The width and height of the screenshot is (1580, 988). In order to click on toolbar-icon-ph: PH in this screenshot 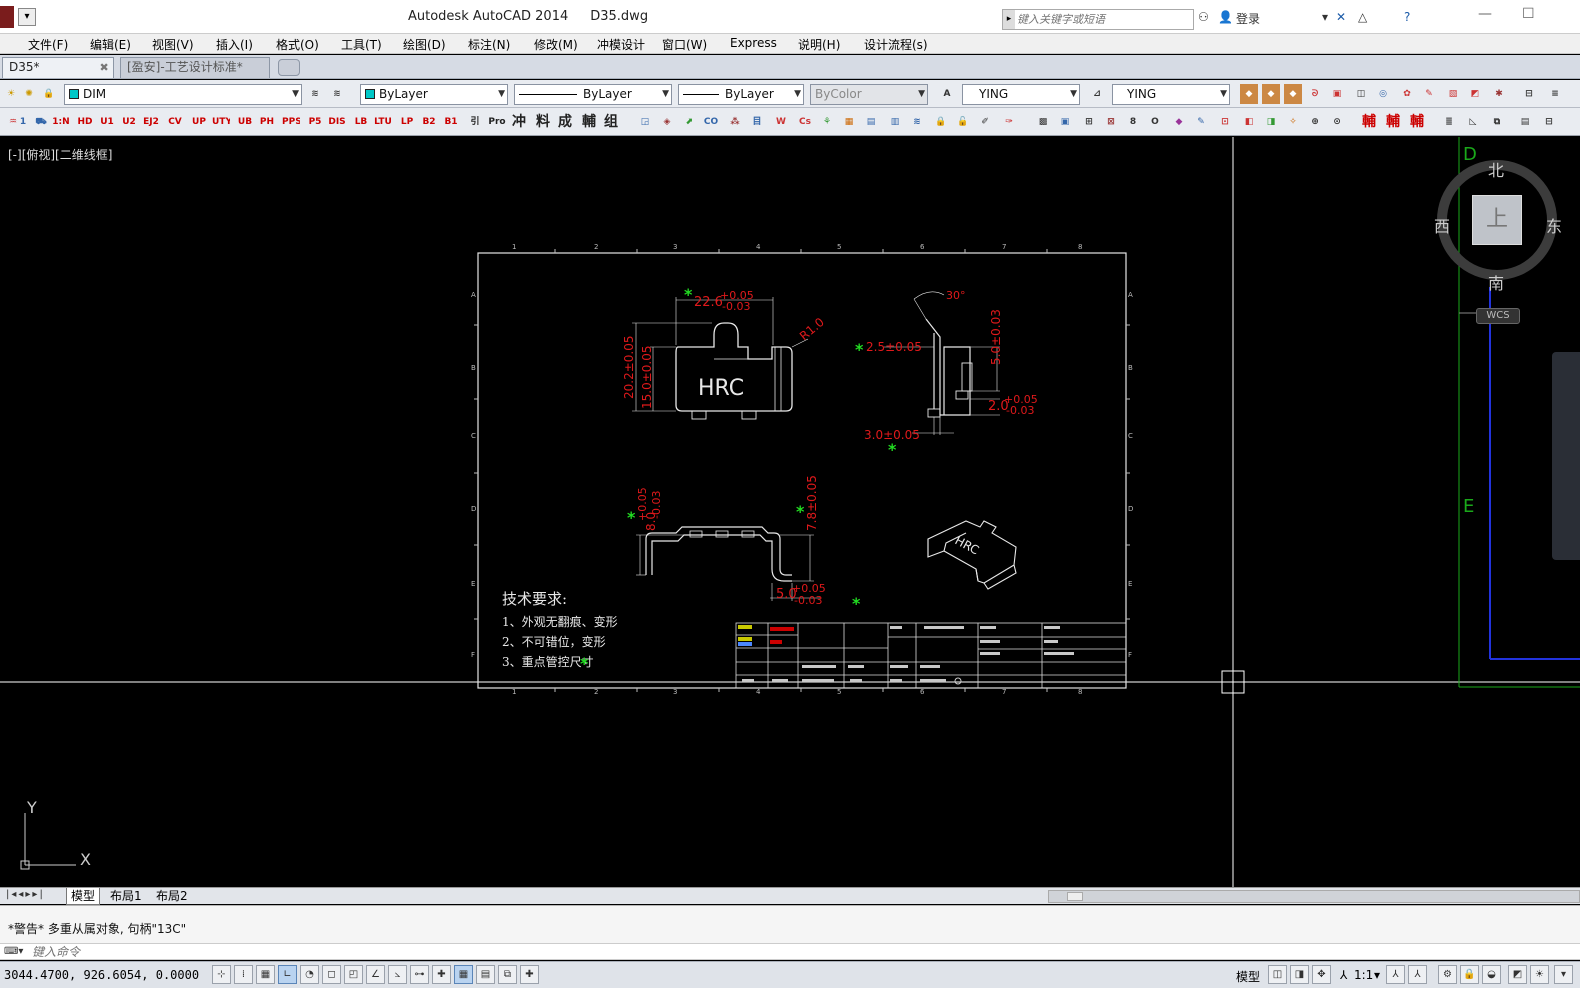, I will do `click(267, 122)`.